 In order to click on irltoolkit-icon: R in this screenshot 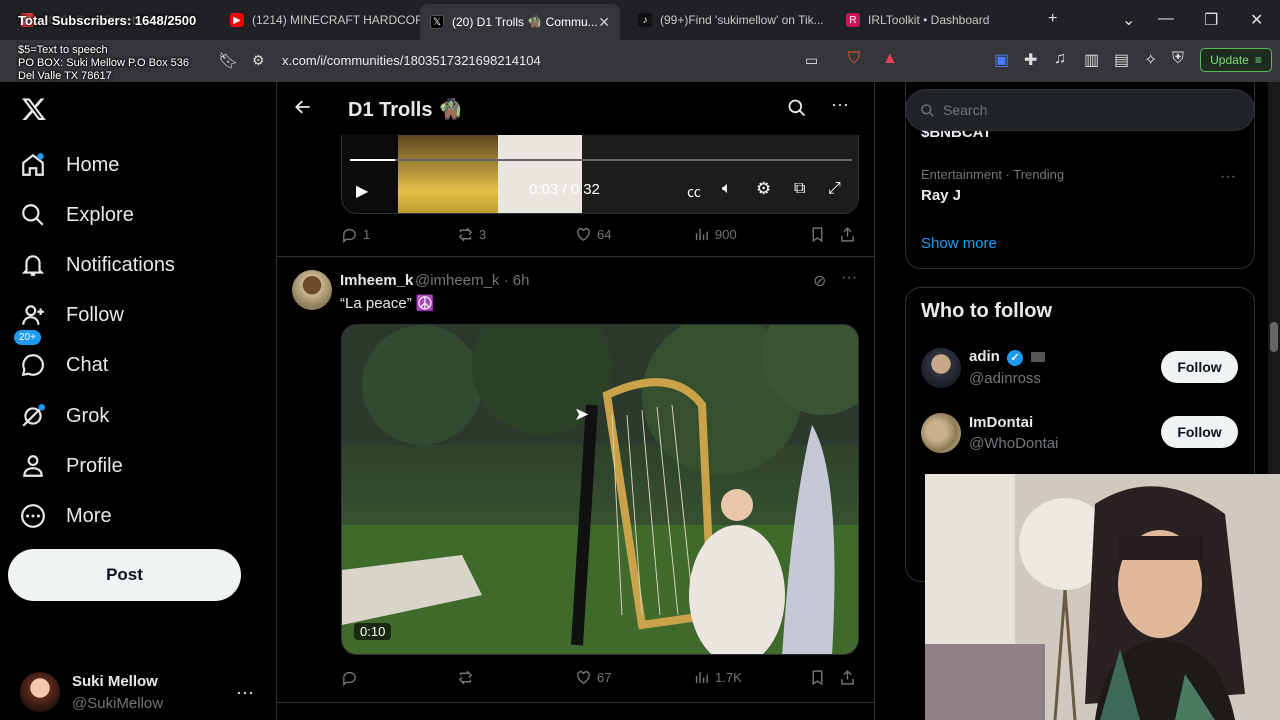, I will do `click(853, 20)`.